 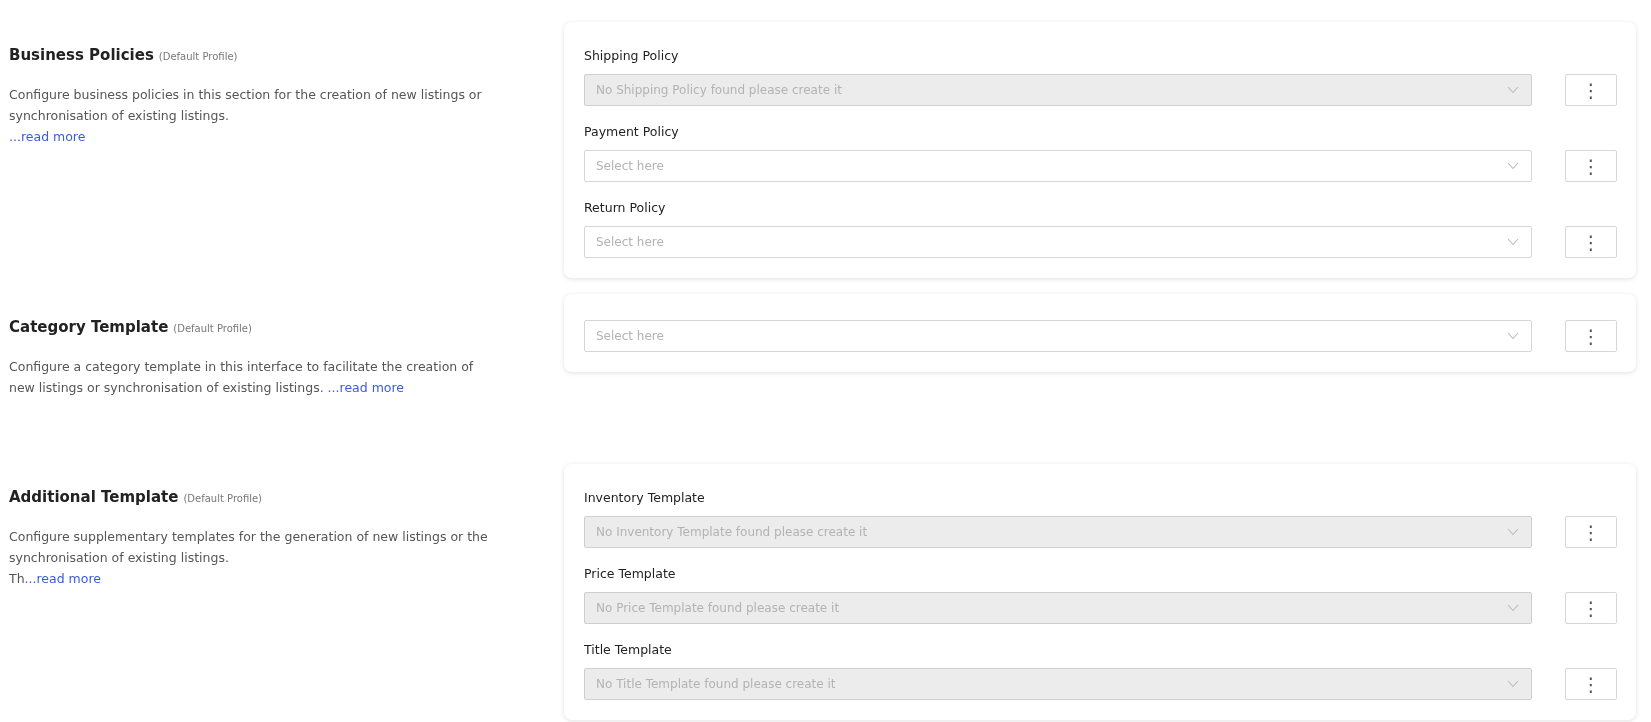 What do you see at coordinates (81, 55) in the screenshot?
I see `section-title: Business Policies` at bounding box center [81, 55].